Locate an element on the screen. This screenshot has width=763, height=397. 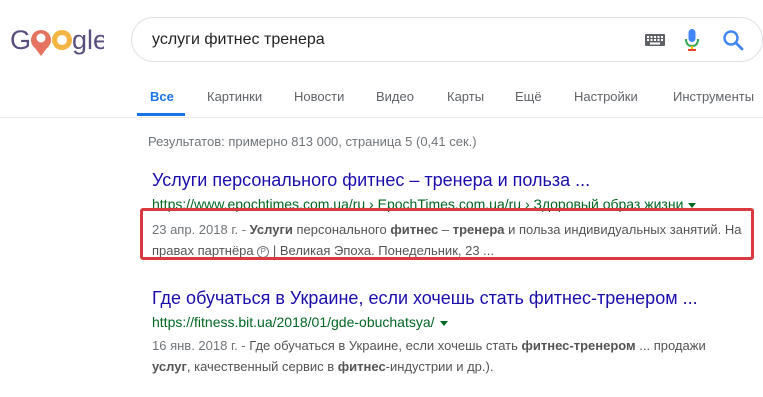
tab-more: Ещё is located at coordinates (528, 96).